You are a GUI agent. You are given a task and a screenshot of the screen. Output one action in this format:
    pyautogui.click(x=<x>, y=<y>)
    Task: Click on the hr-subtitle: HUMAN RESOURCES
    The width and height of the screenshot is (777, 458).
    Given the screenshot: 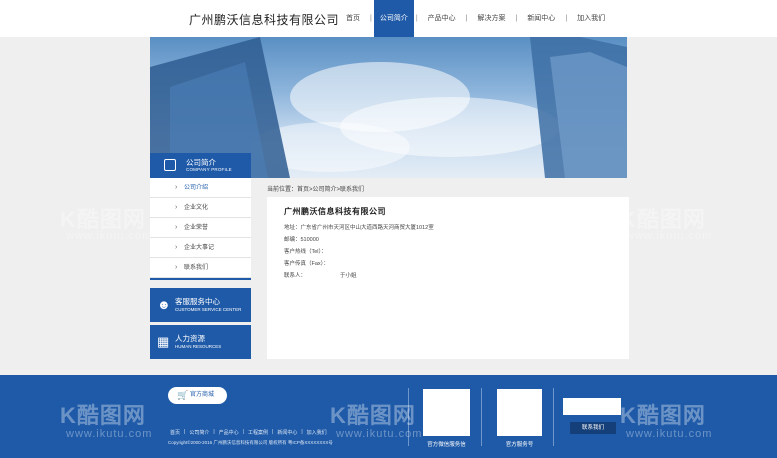 What is the action you would take?
    pyautogui.click(x=198, y=346)
    